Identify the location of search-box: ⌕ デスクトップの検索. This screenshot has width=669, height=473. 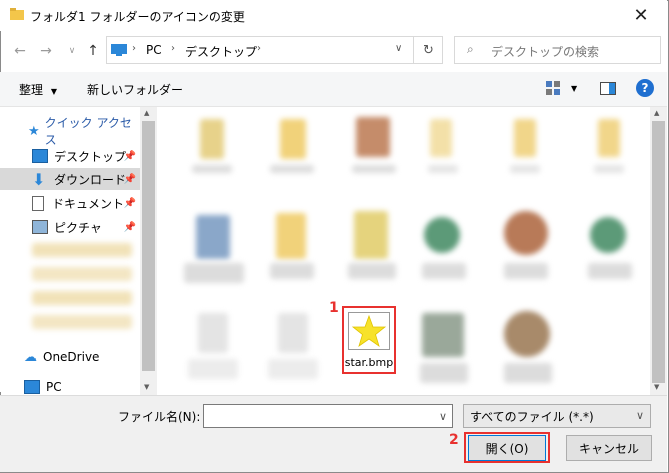
(557, 50).